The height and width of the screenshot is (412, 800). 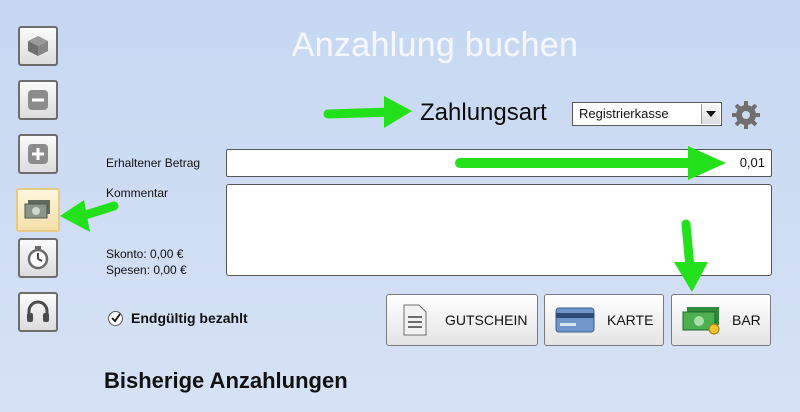 I want to click on credit-card-icon, so click(x=575, y=320).